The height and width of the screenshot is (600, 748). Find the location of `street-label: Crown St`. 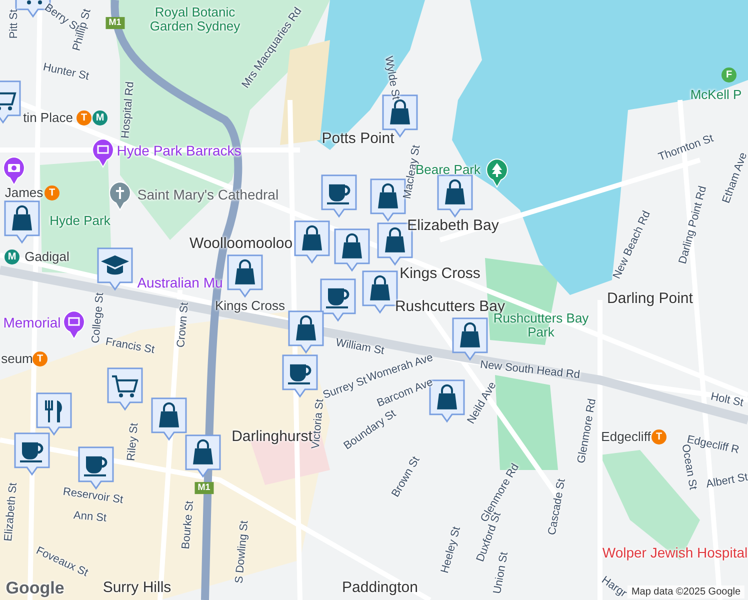

street-label: Crown St is located at coordinates (183, 325).